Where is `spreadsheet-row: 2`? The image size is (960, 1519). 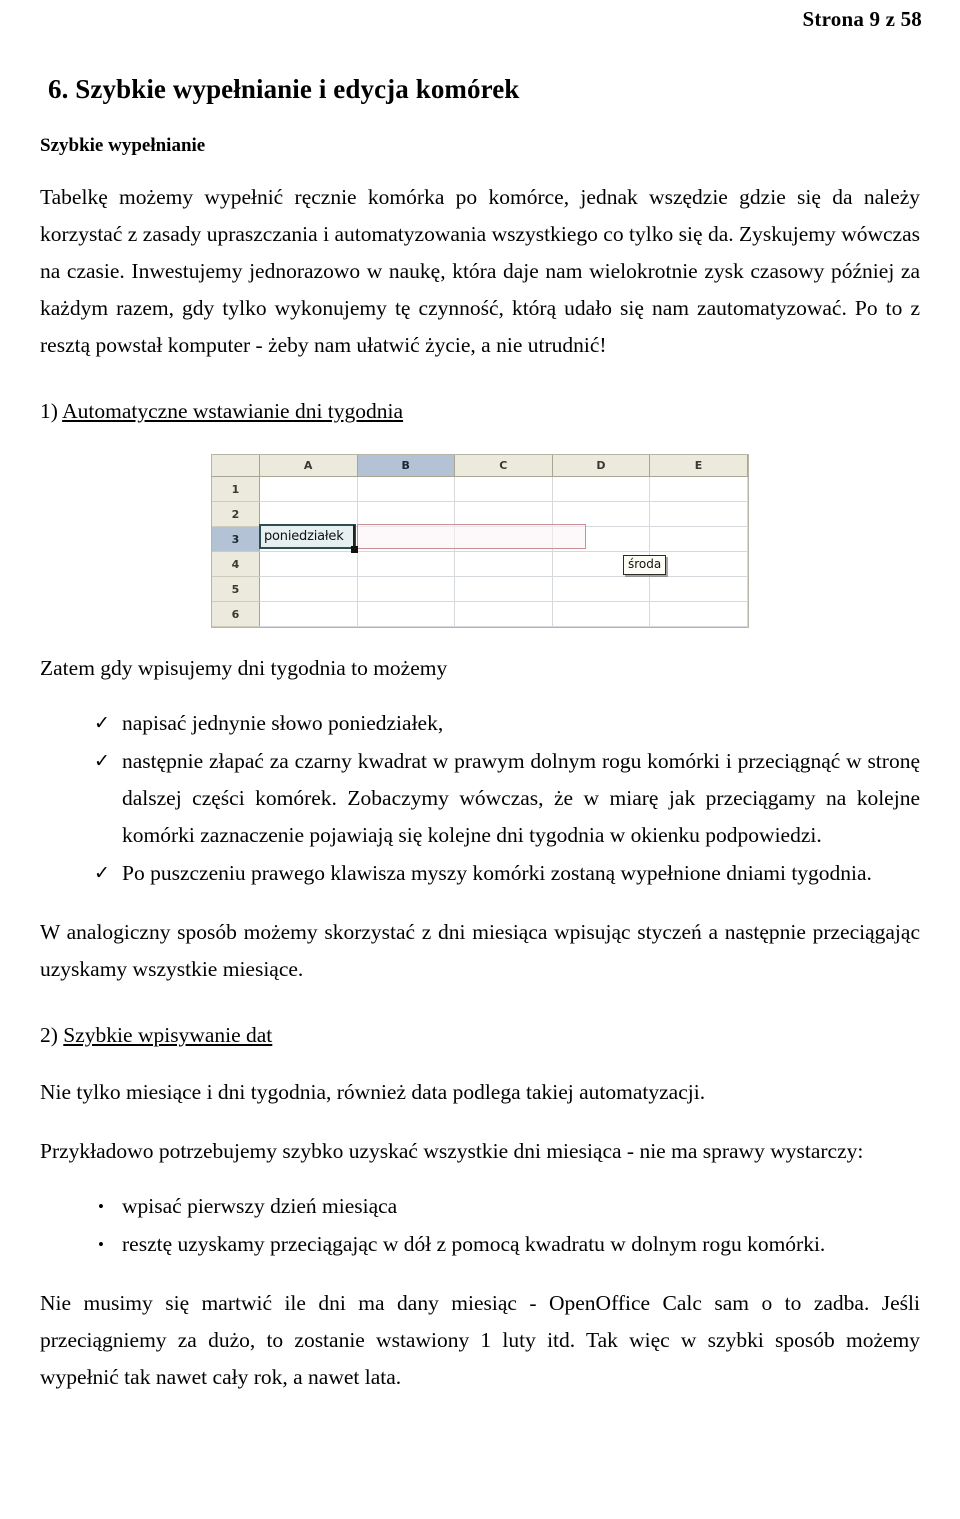
spreadsheet-row: 2 is located at coordinates (480, 514).